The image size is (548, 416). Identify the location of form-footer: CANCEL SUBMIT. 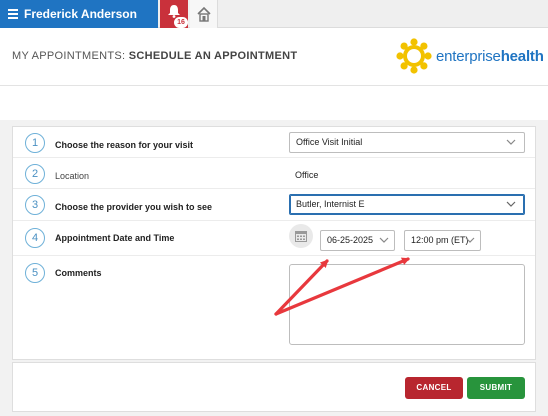
(274, 387).